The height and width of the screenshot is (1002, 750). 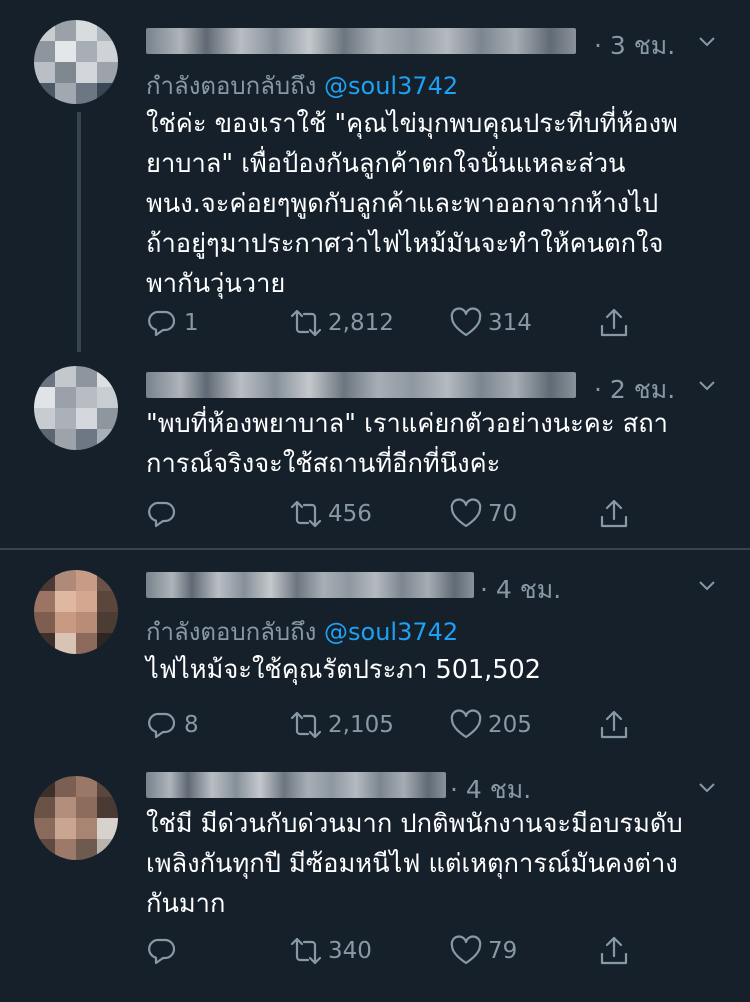 What do you see at coordinates (510, 725) in the screenshot?
I see `like-count: 205` at bounding box center [510, 725].